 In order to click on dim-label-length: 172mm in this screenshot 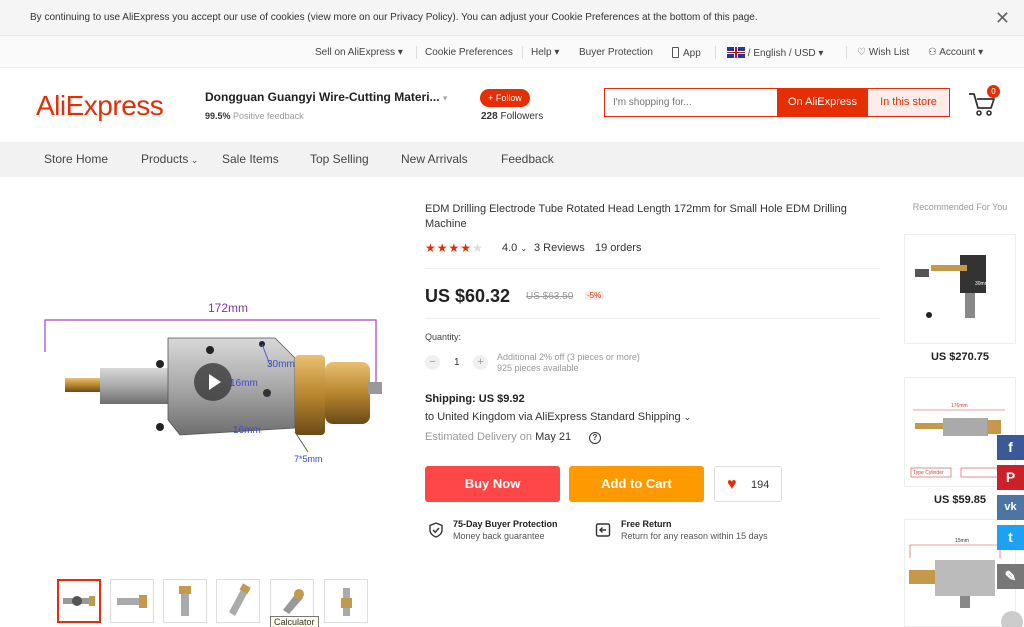, I will do `click(228, 308)`.